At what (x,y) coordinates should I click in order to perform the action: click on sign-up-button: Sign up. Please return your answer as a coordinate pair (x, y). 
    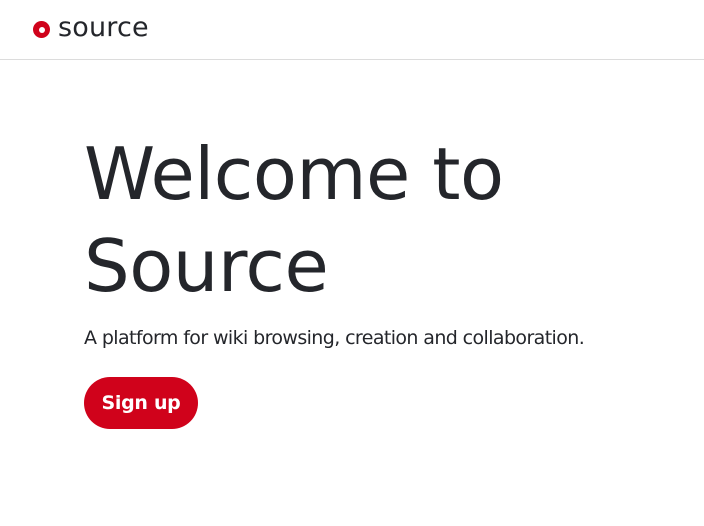
    Looking at the image, I should click on (141, 403).